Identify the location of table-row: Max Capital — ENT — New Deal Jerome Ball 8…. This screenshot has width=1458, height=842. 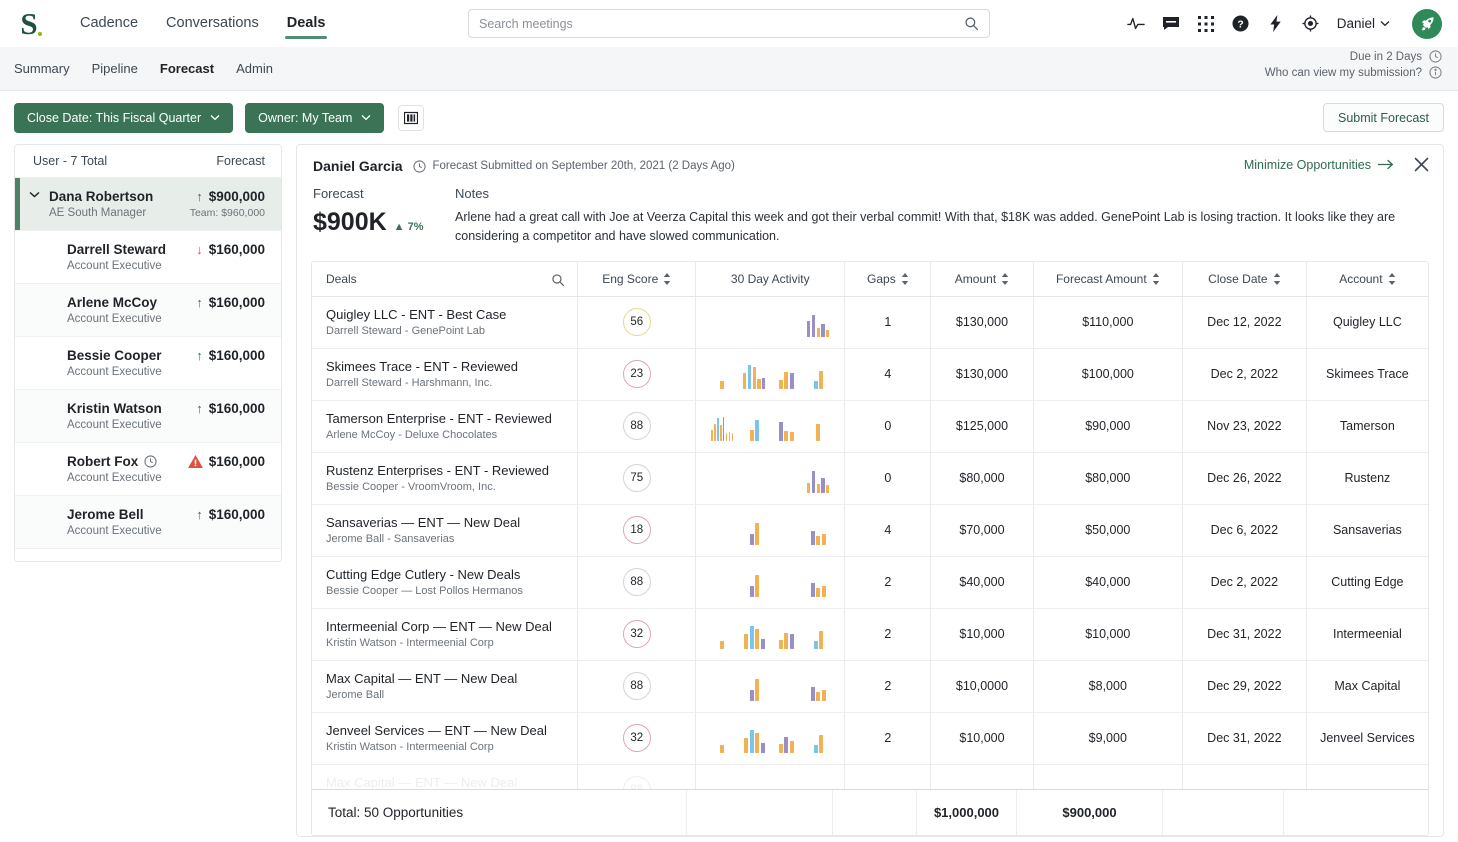
(870, 686).